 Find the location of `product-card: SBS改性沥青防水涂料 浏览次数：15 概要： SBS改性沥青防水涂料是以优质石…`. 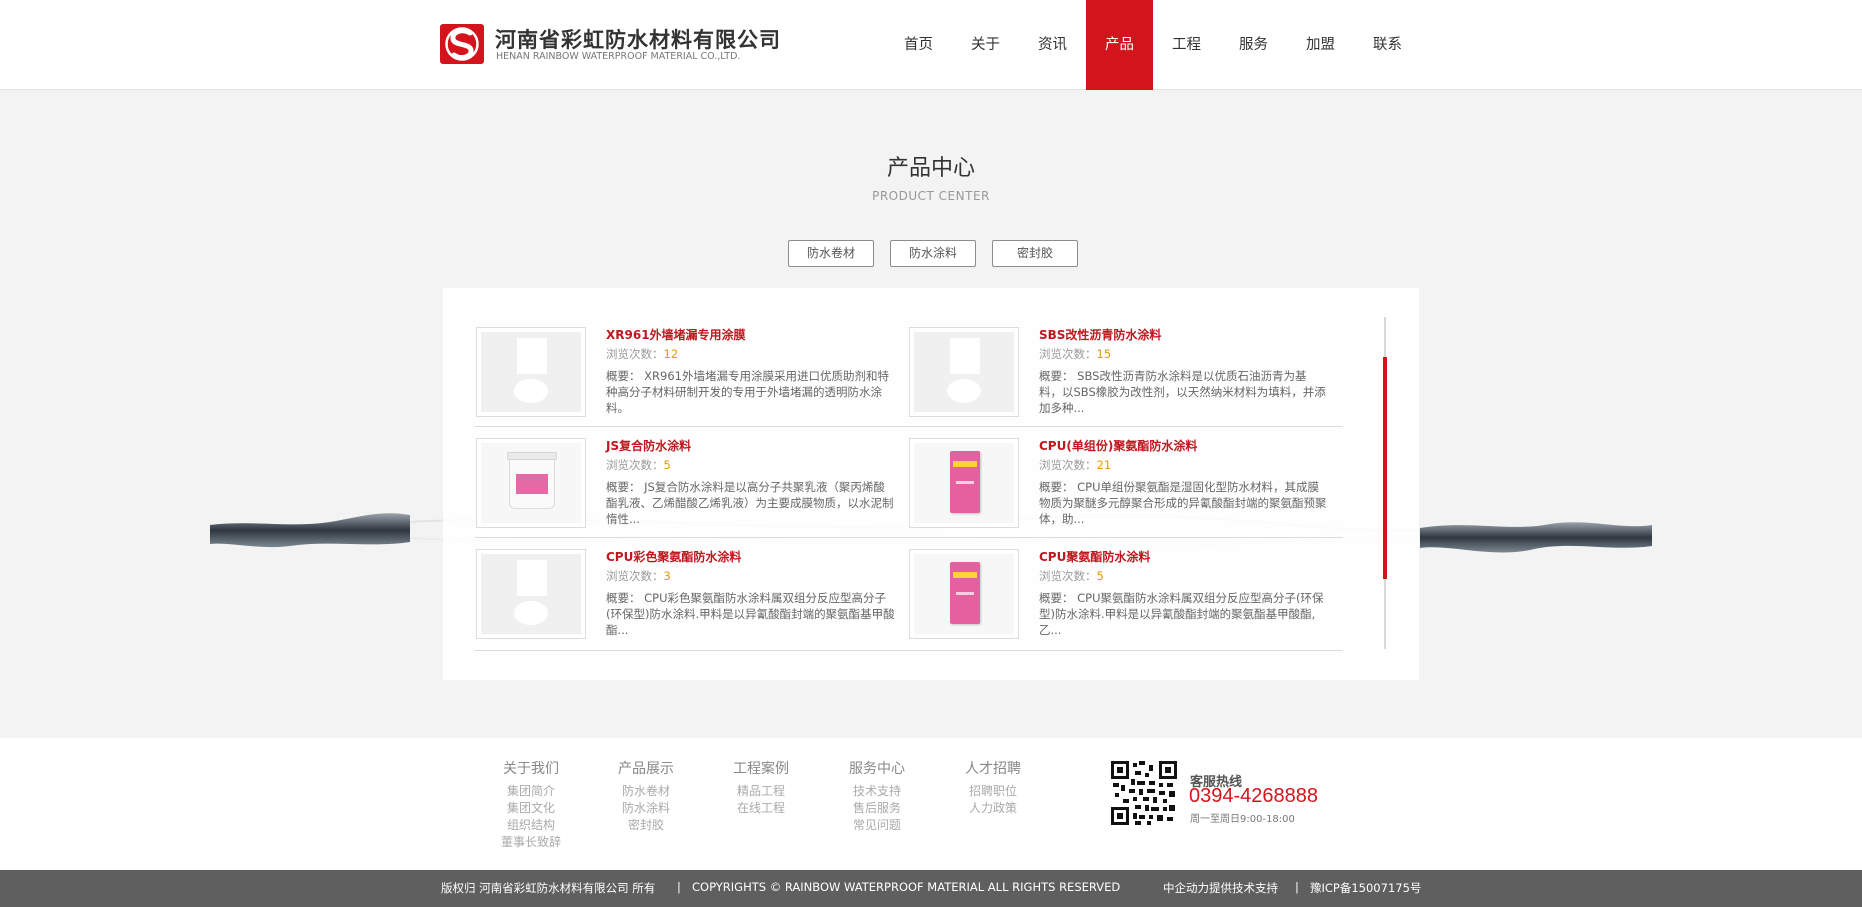

product-card: SBS改性沥青防水涂料 浏览次数：15 概要： SBS改性沥青防水涂料是以优质石… is located at coordinates (1119, 374).